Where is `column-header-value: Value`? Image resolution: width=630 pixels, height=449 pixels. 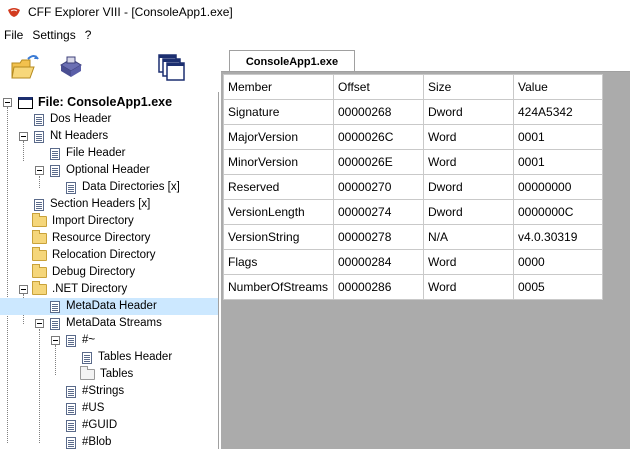 column-header-value: Value is located at coordinates (558, 87).